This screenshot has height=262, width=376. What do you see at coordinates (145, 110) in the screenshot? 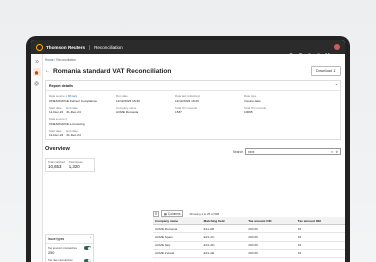
I see `detail-company-name: Company name ACME Romania` at bounding box center [145, 110].